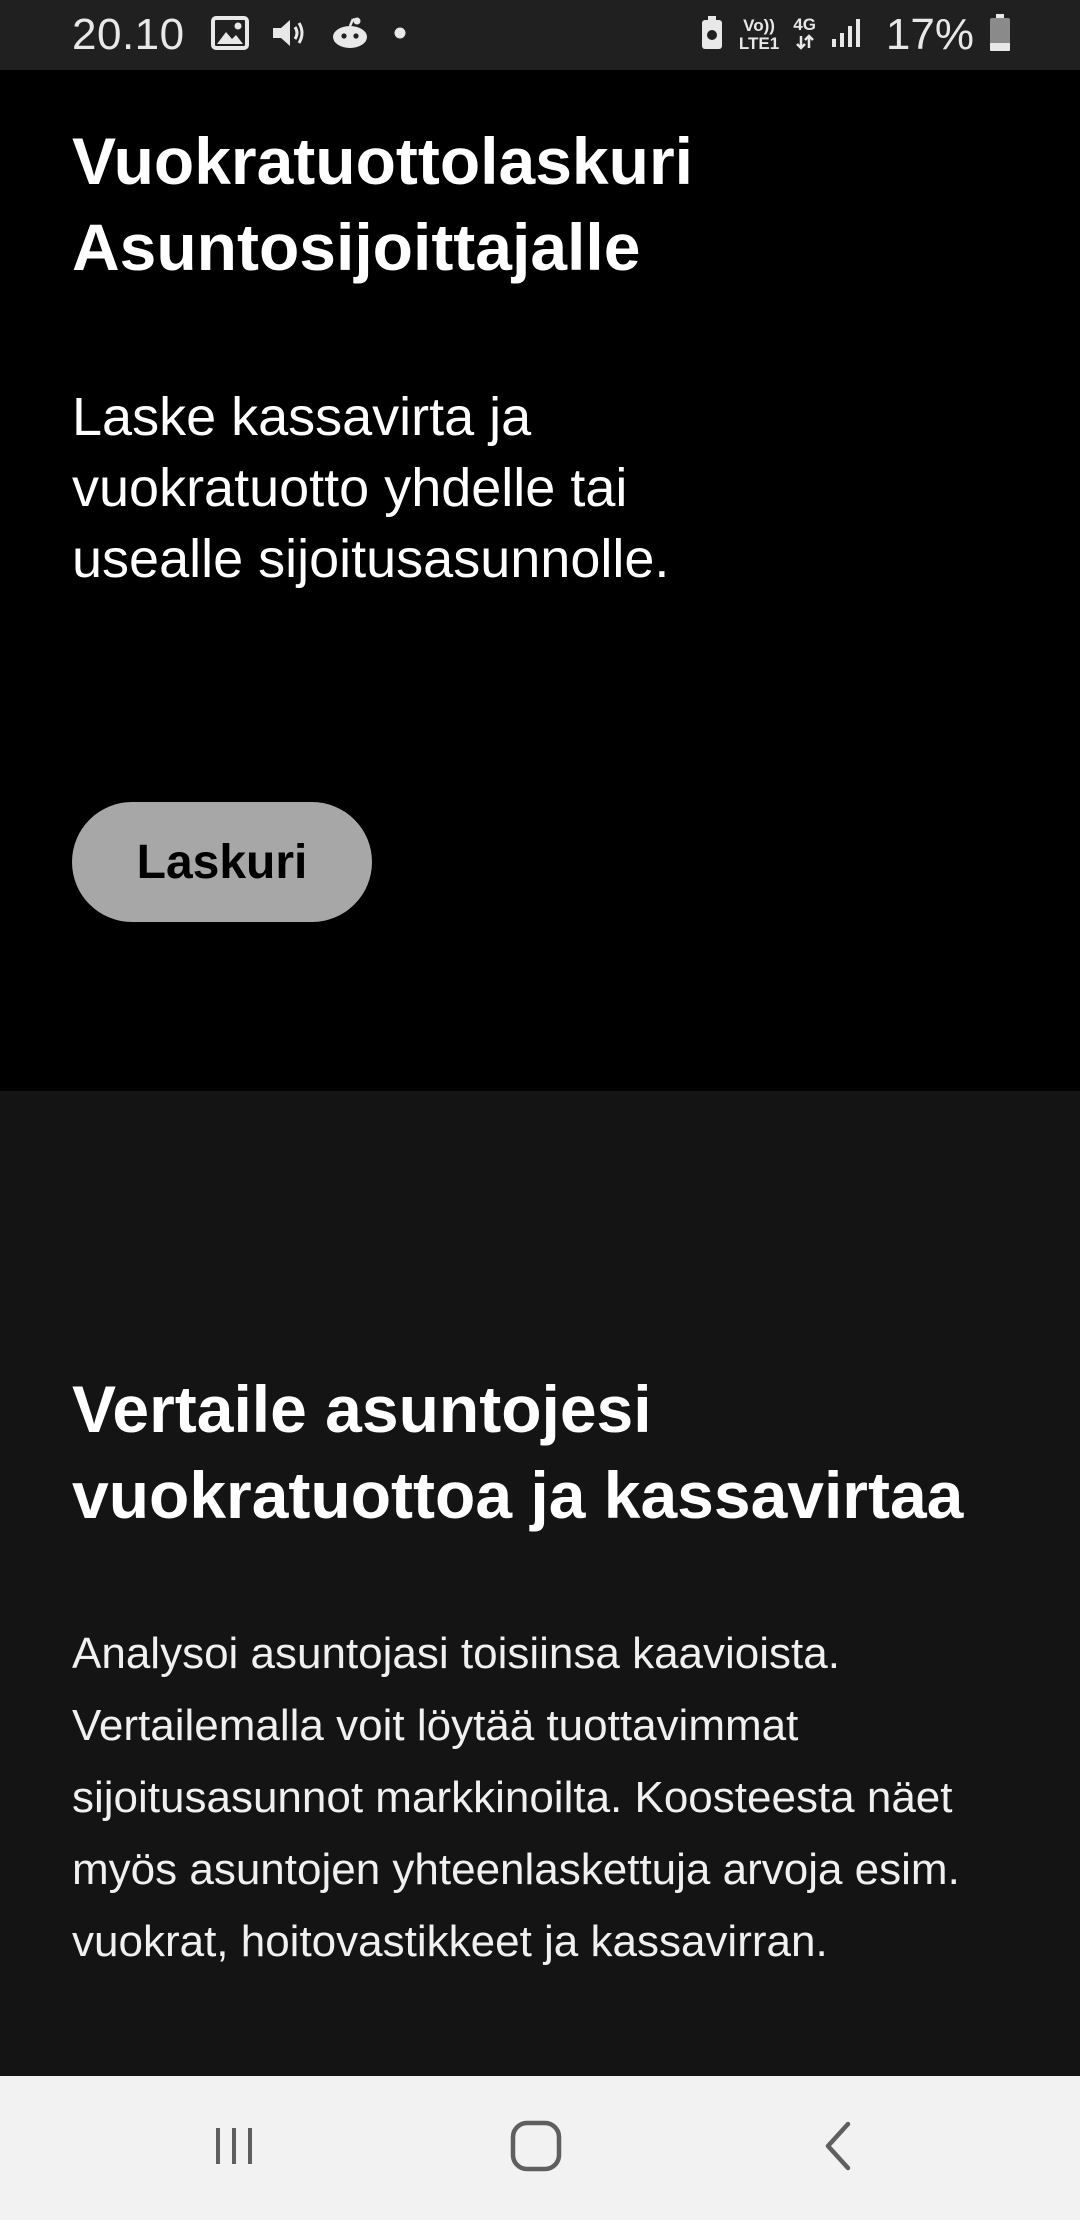 The image size is (1080, 2220). I want to click on recent-apps-icon, so click(234, 2148).